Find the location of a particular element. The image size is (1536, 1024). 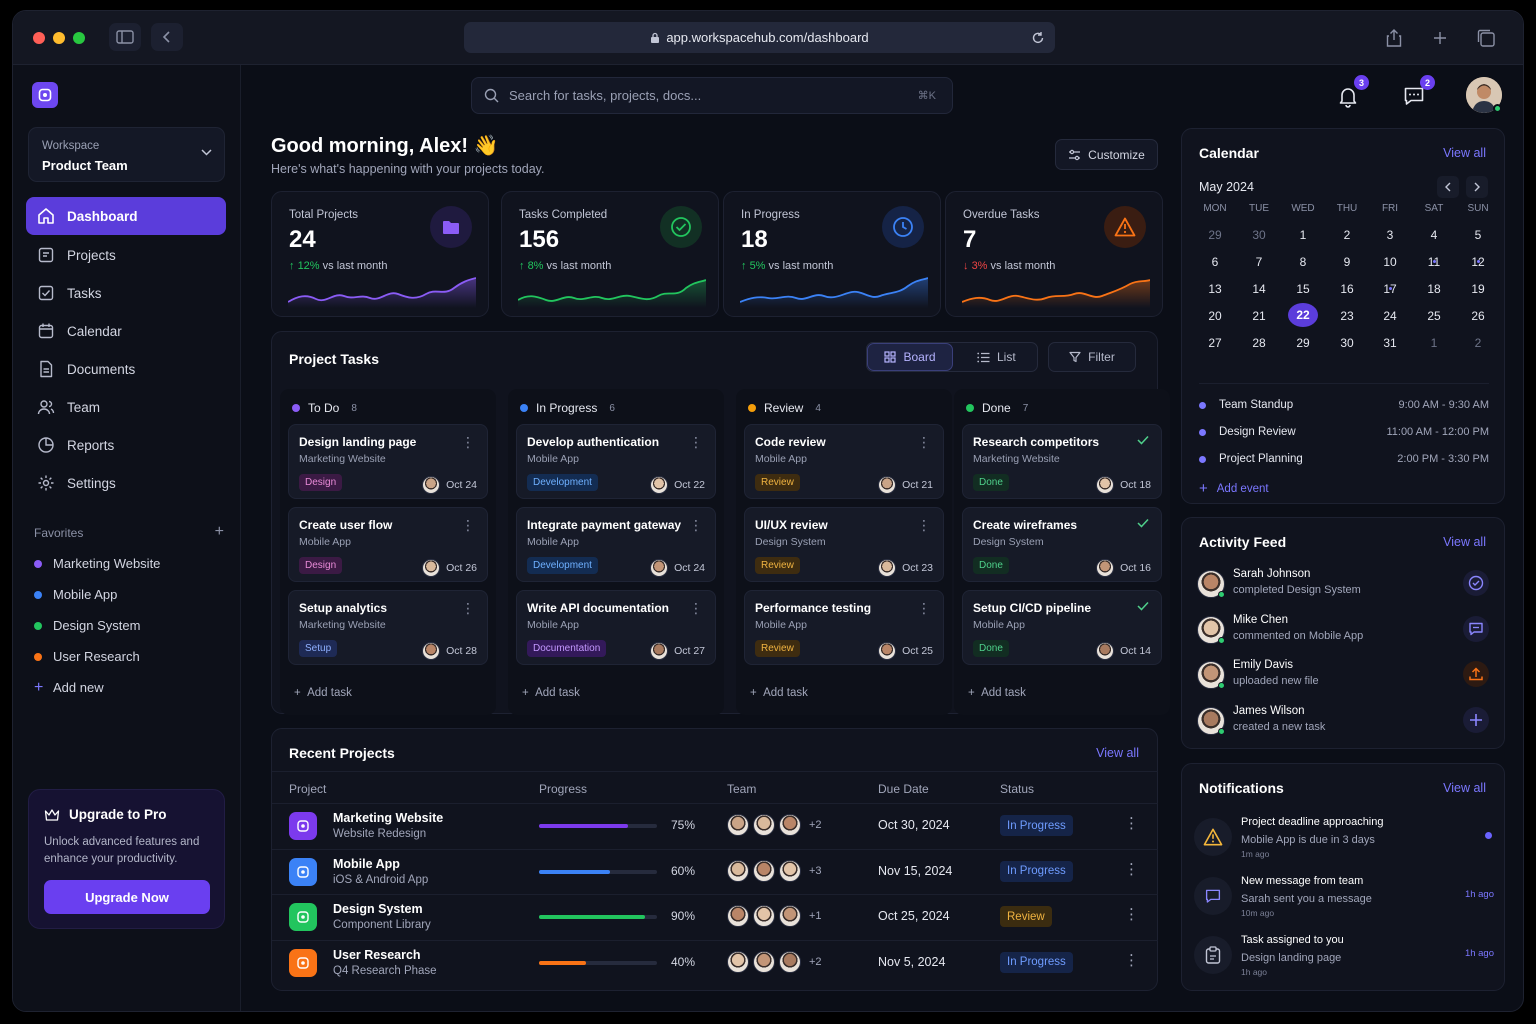

calendar-day: 31 is located at coordinates (1390, 343).